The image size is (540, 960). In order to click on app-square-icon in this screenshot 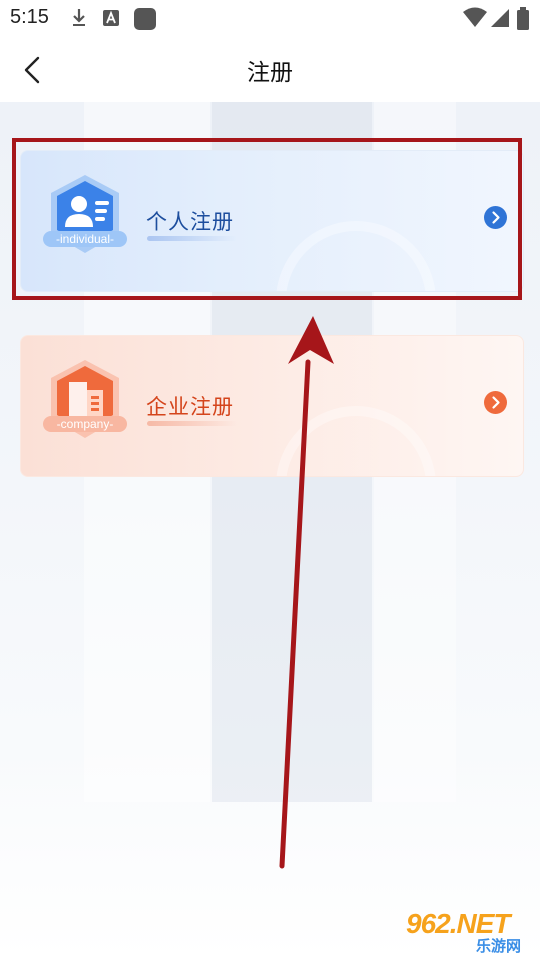, I will do `click(145, 19)`.